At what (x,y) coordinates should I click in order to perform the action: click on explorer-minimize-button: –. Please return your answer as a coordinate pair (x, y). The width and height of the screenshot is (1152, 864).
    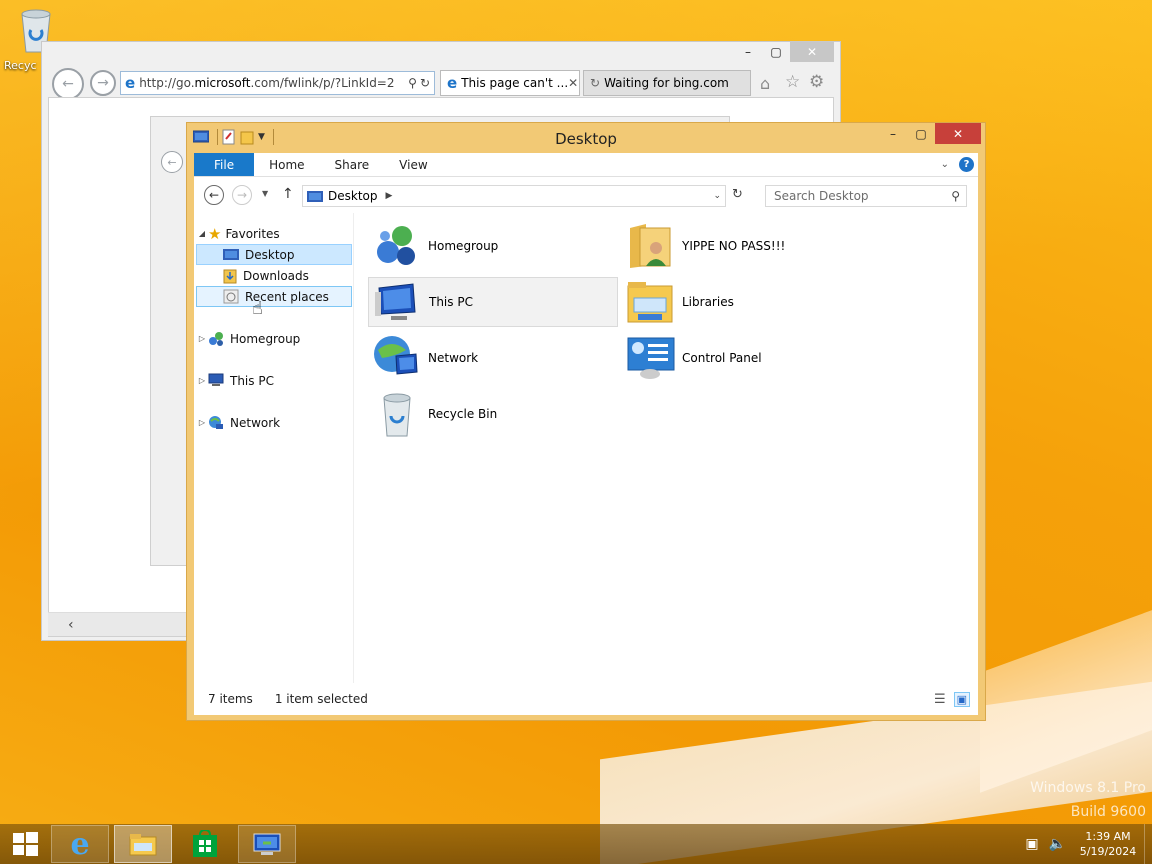
    Looking at the image, I should click on (893, 133).